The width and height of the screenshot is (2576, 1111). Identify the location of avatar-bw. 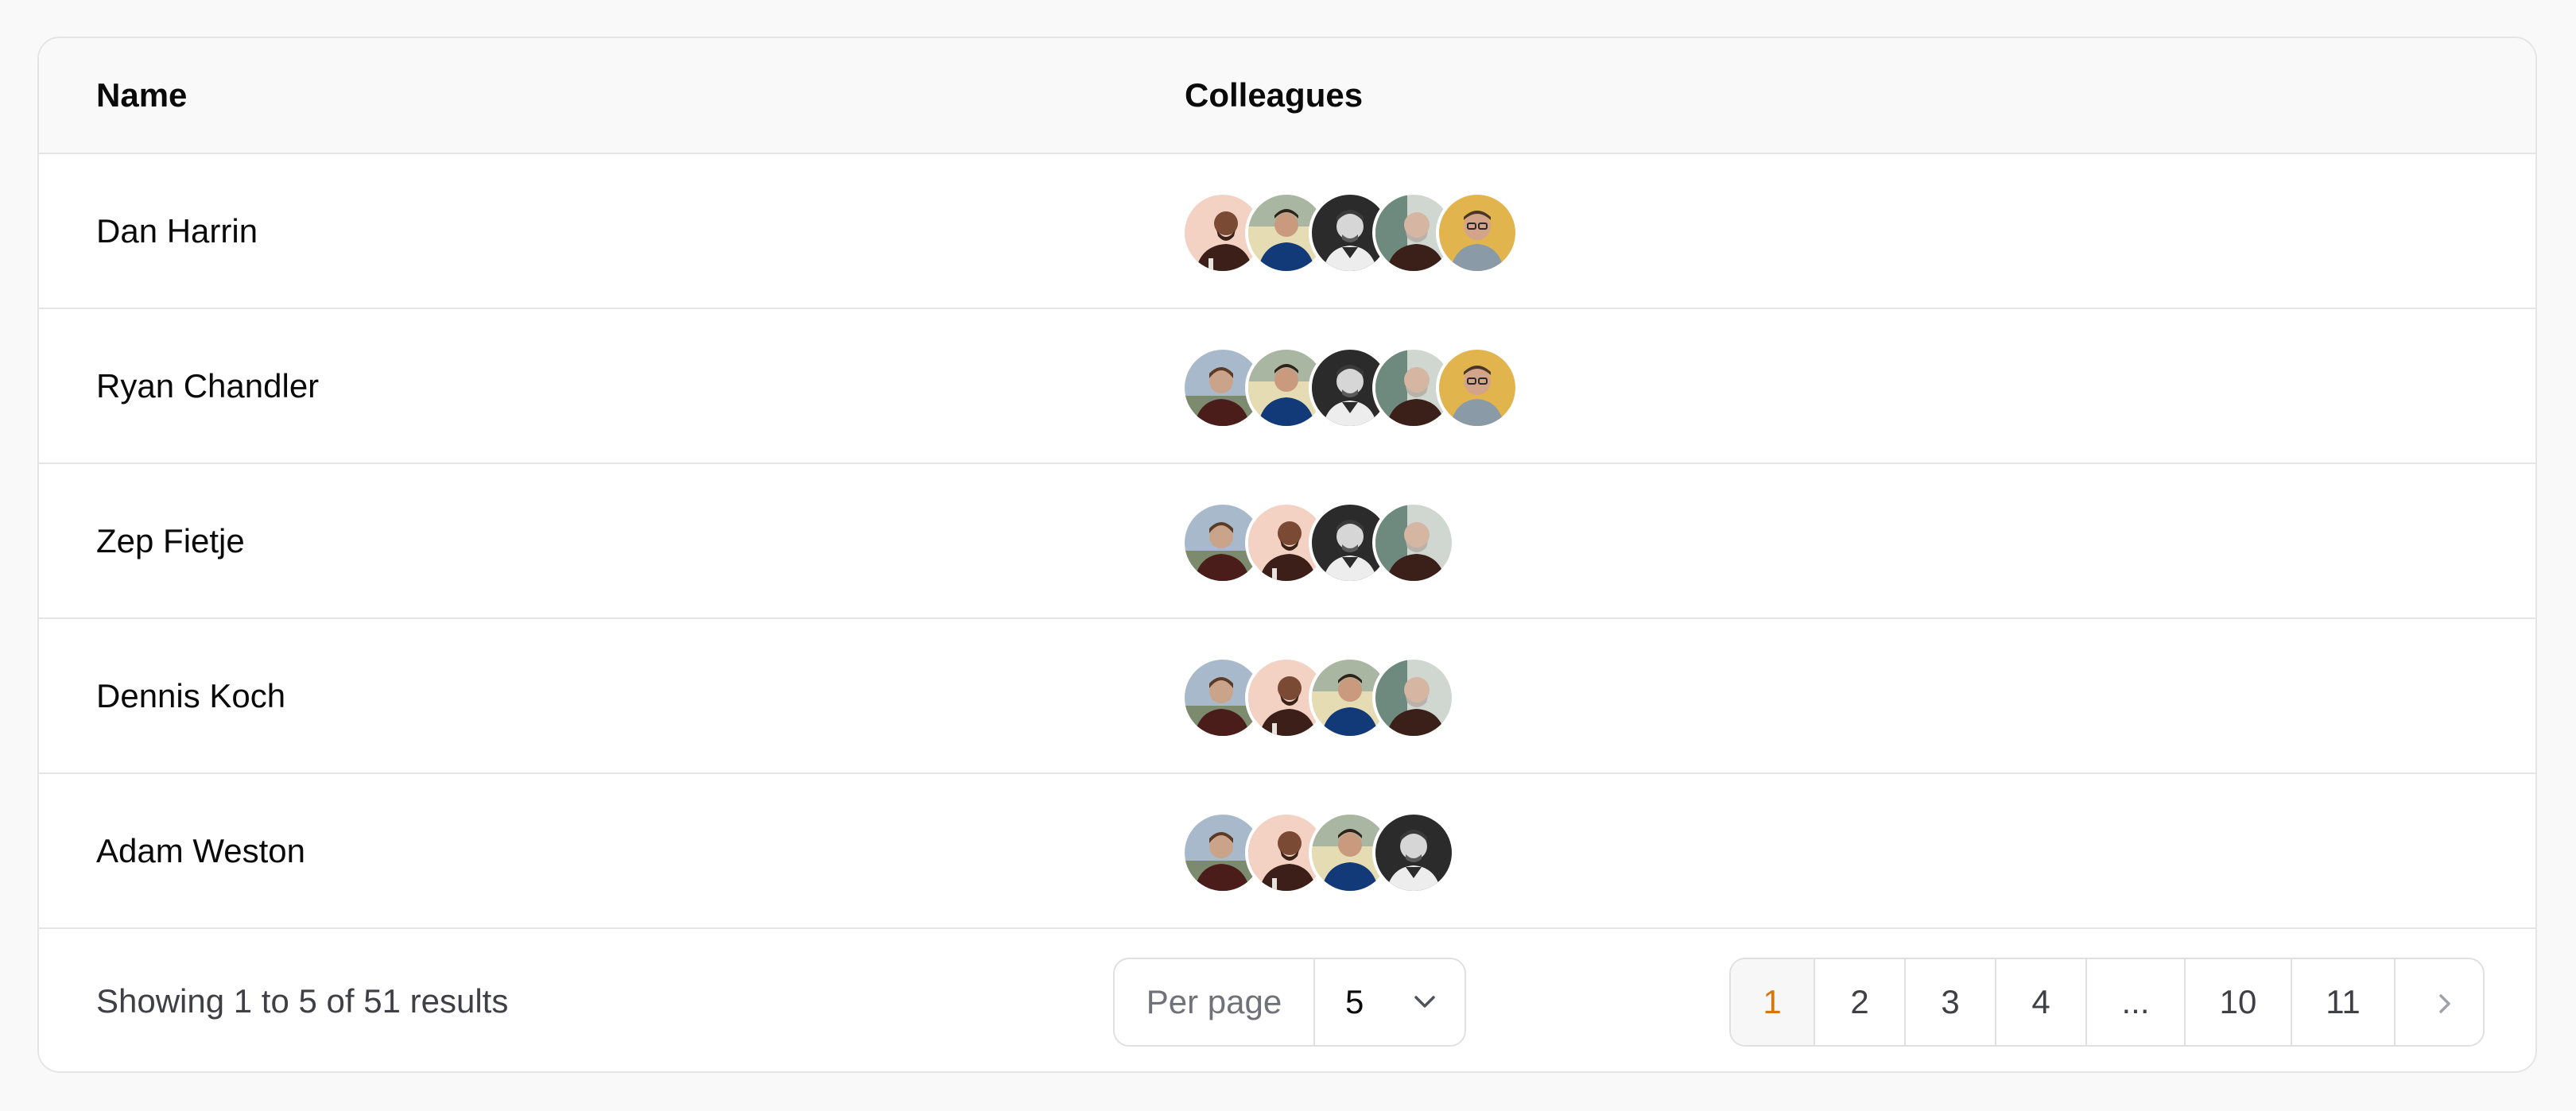
(1413, 852).